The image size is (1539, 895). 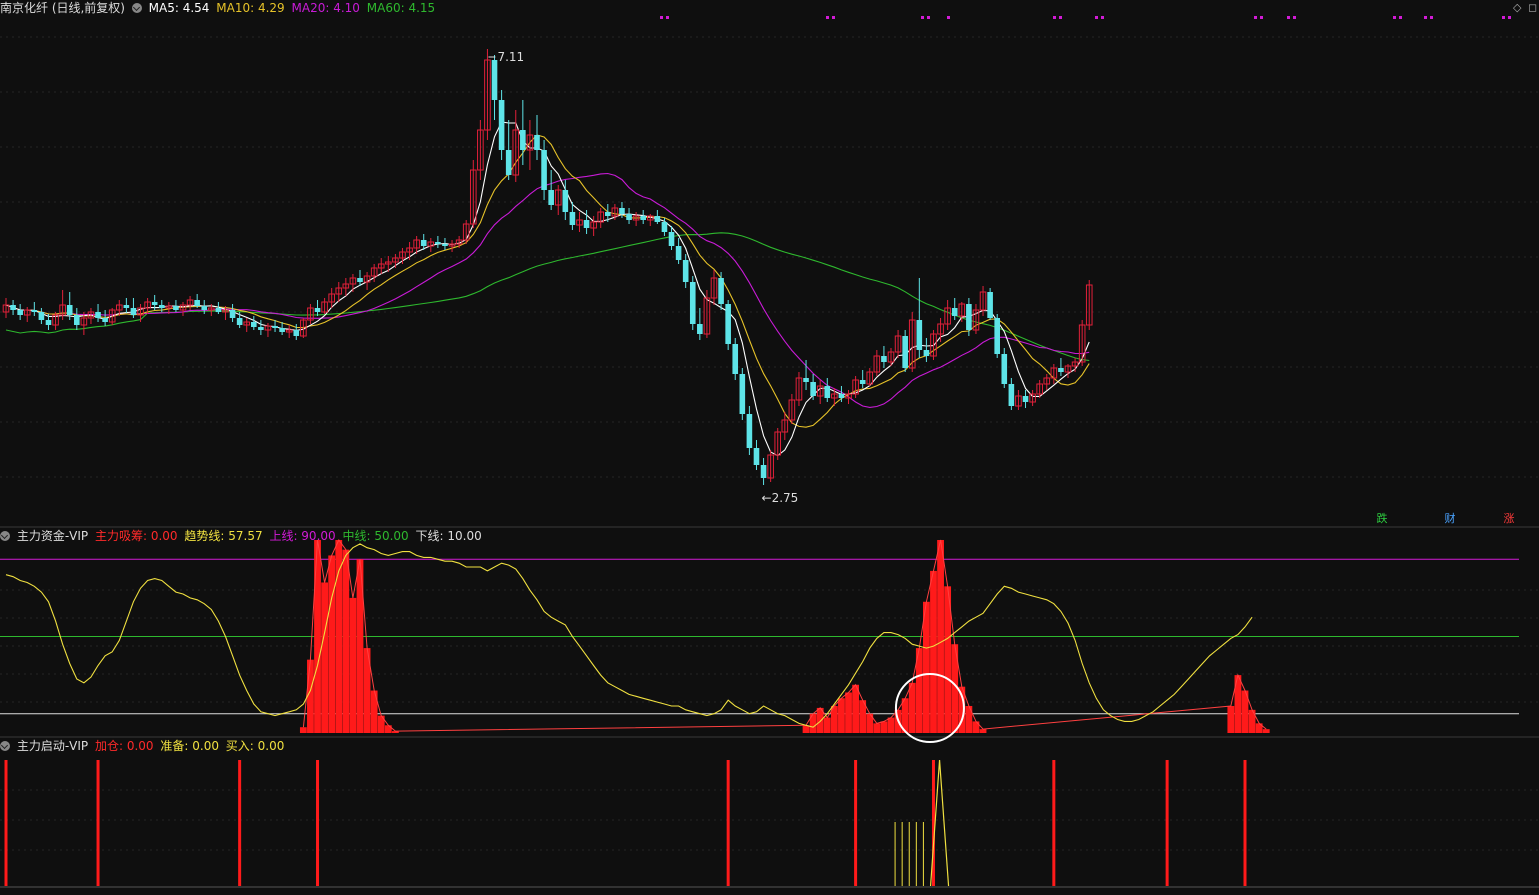 I want to click on panel3-toggle-icon, so click(x=5, y=746).